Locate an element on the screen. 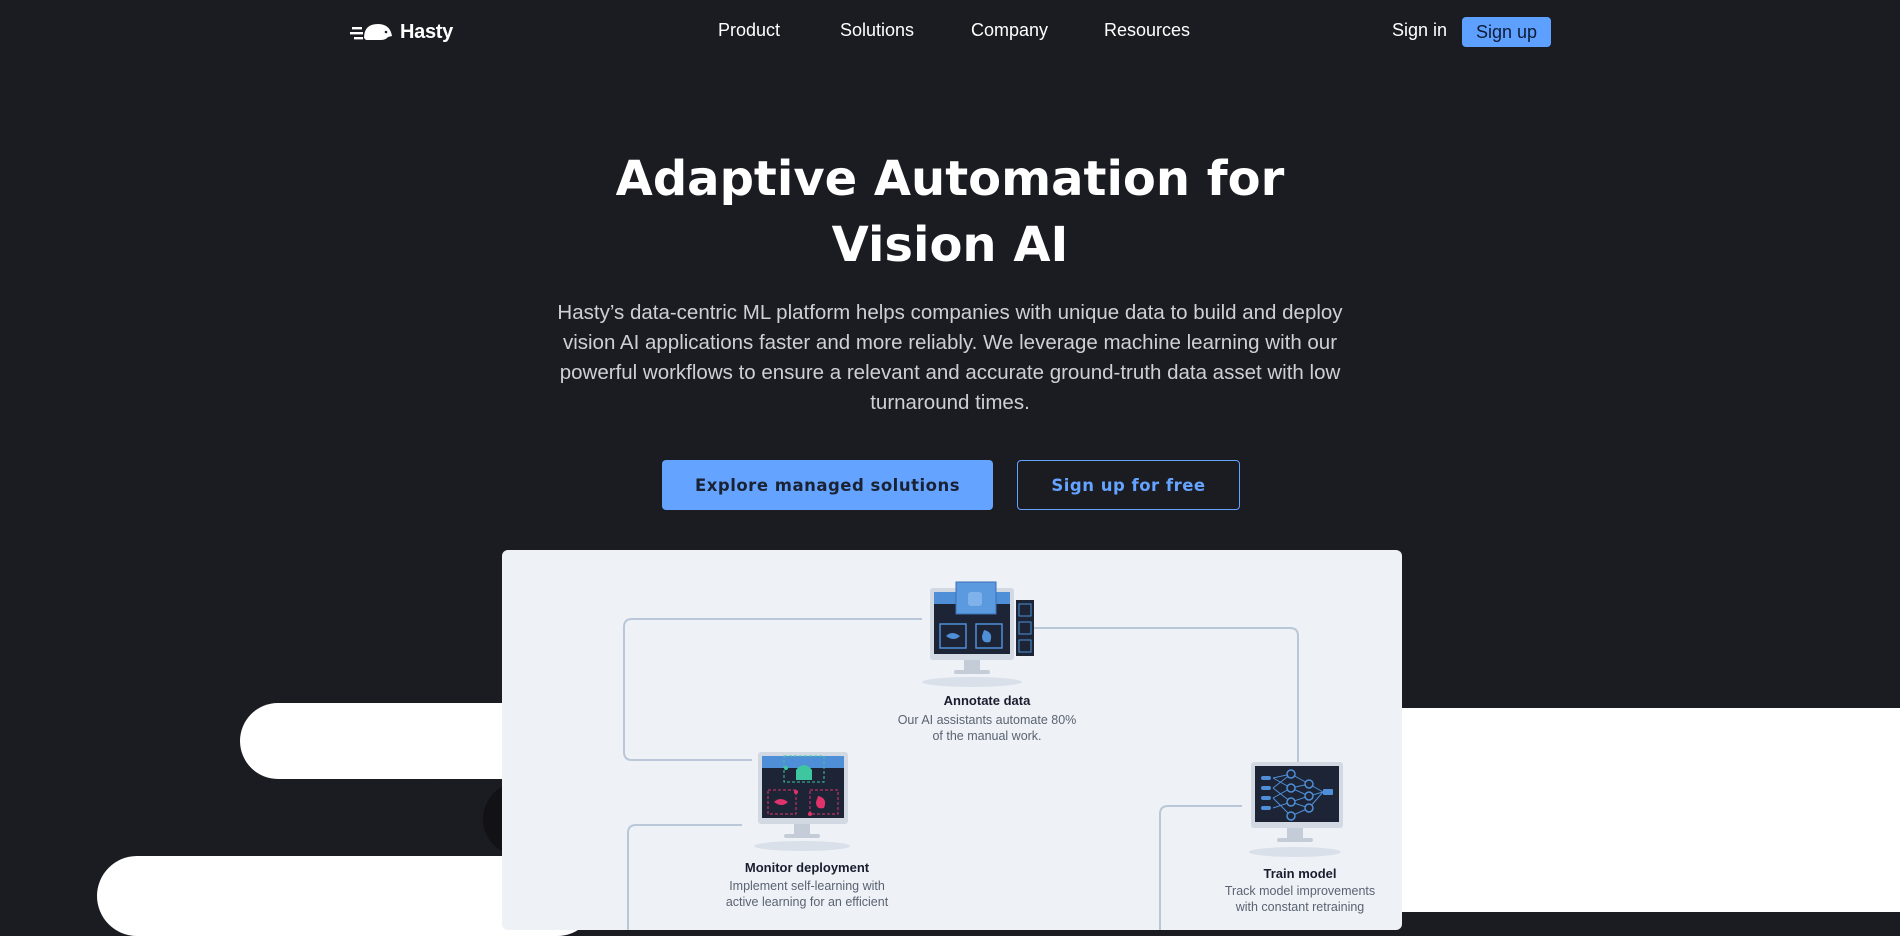 The image size is (1900, 936). annotate-desc-line2: of the manual work. is located at coordinates (987, 736).